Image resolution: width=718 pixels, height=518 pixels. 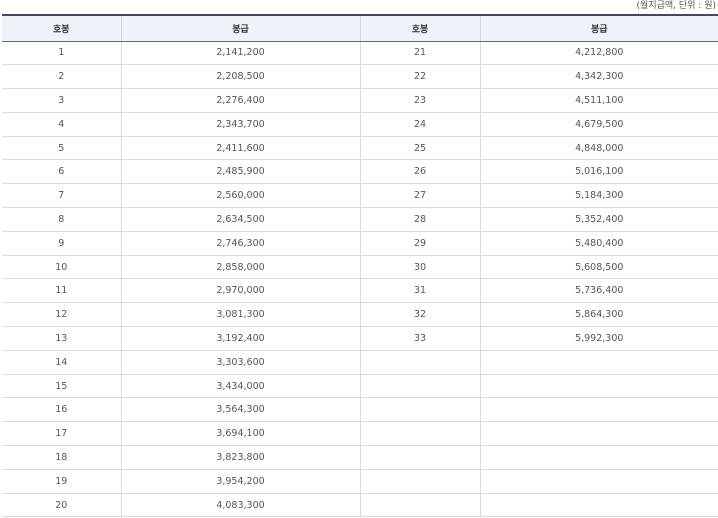 What do you see at coordinates (420, 53) in the screenshot?
I see `step-cell-right: 21` at bounding box center [420, 53].